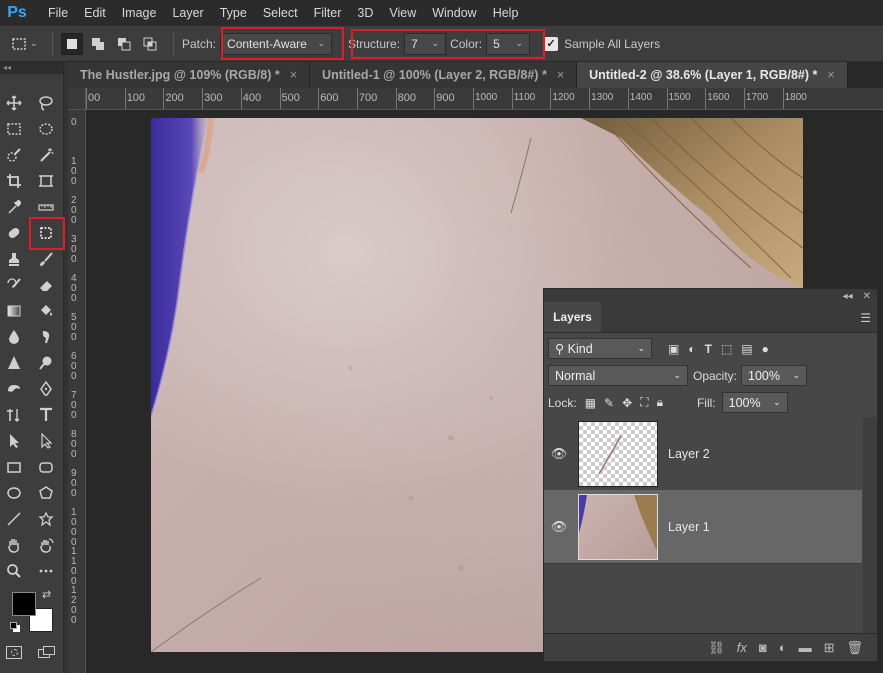 This screenshot has height=673, width=883. I want to click on type-layer-filter-icon: T, so click(708, 349).